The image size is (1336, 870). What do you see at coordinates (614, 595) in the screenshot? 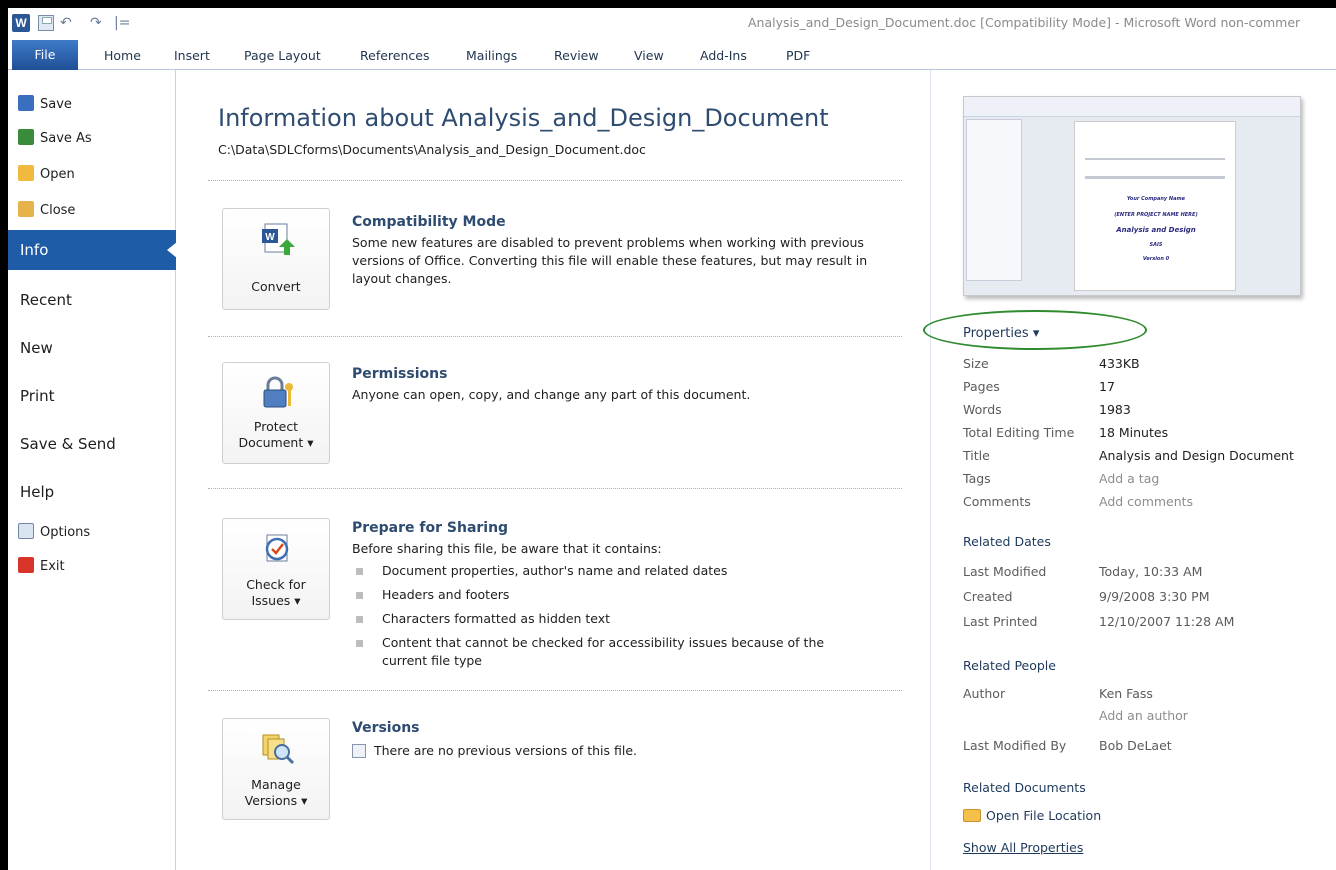
I see `sharing-bullet: Headers and footers` at bounding box center [614, 595].